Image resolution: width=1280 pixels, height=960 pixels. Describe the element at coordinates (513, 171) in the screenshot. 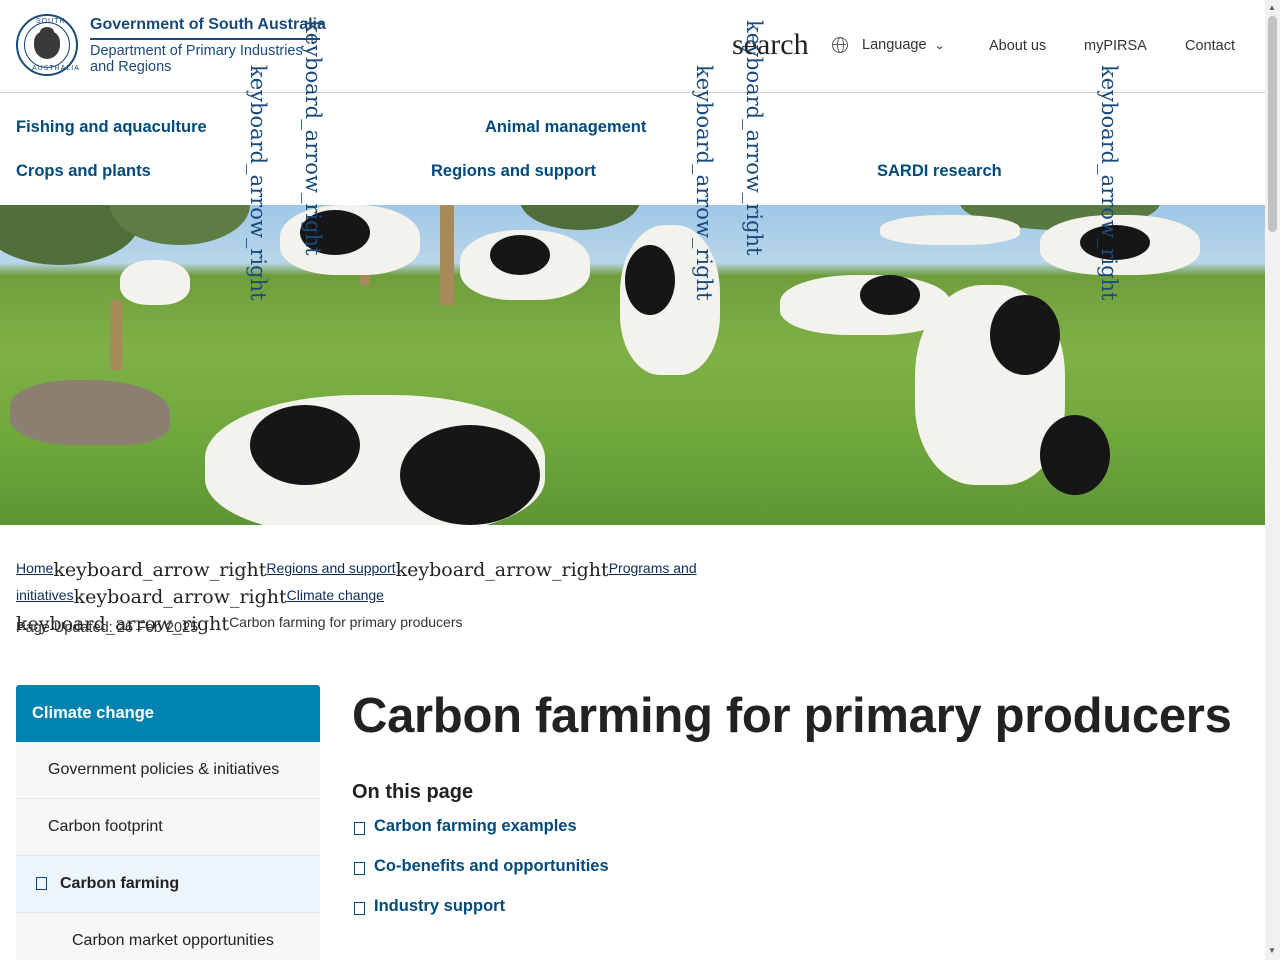

I see `nav-regions-support: Regions and support` at that location.